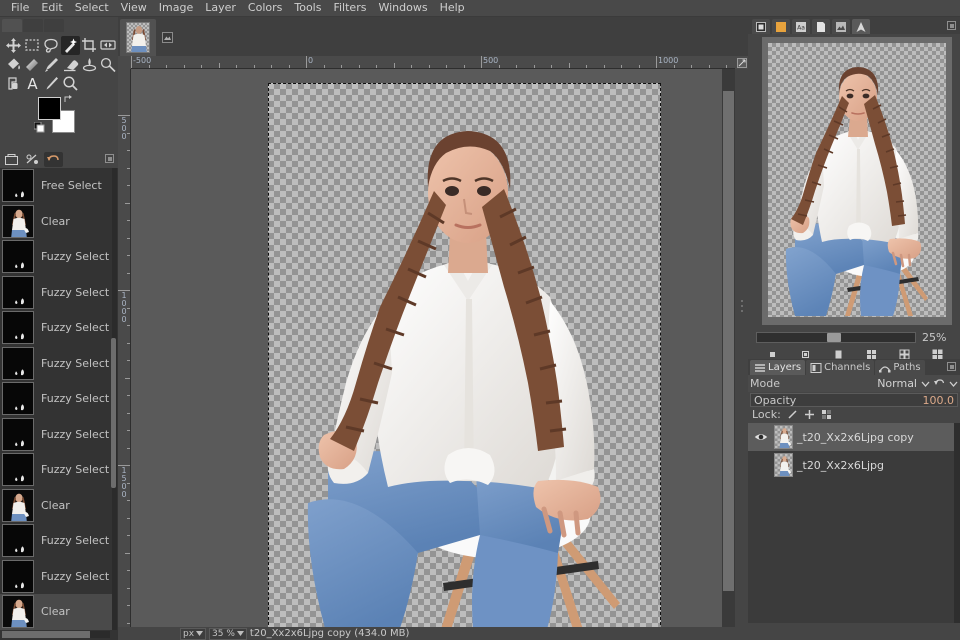  What do you see at coordinates (51, 64) in the screenshot?
I see `paintbrush-tool` at bounding box center [51, 64].